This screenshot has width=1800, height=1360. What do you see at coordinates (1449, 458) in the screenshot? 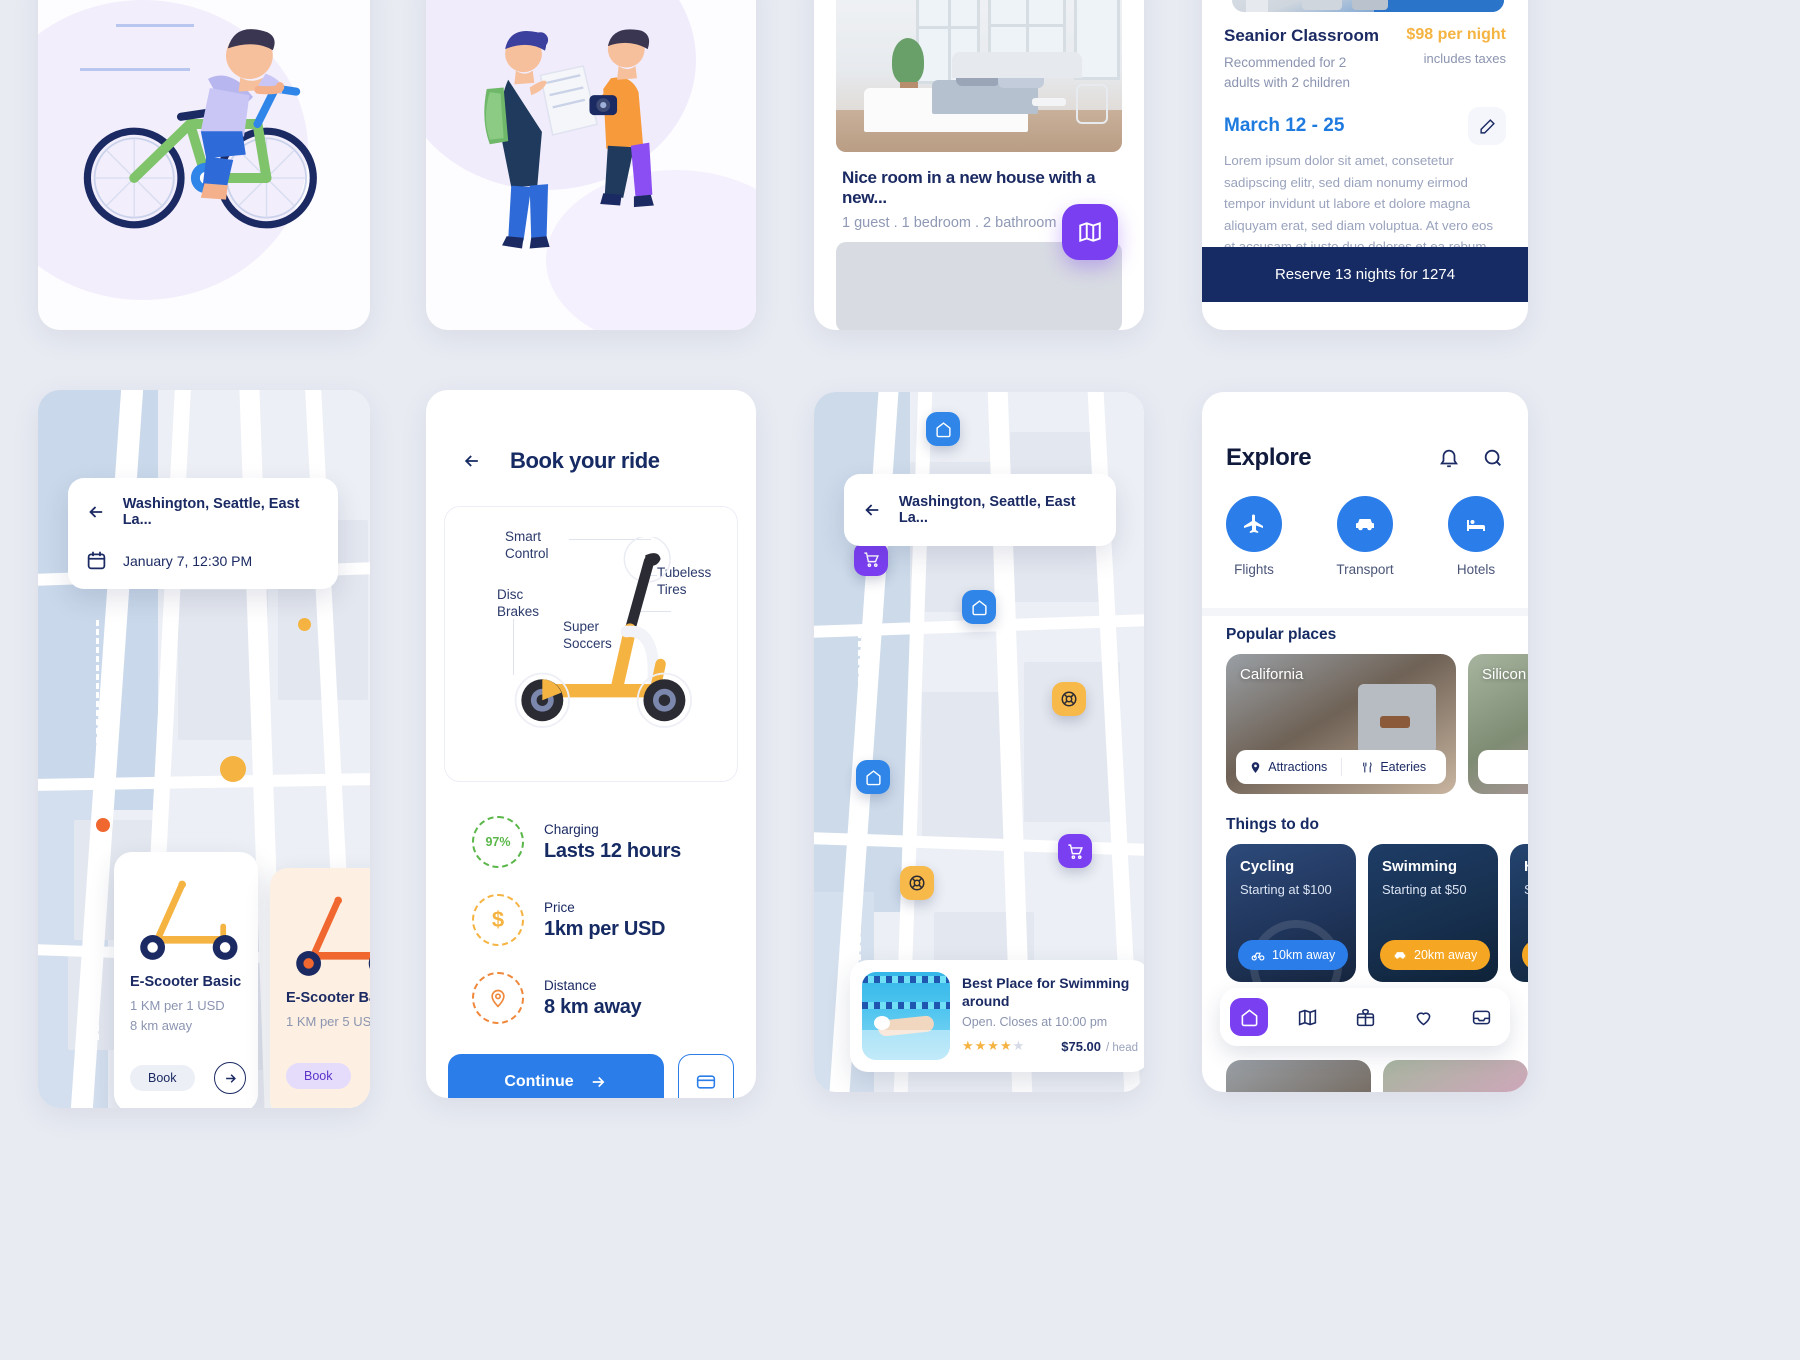
I see `bell-icon` at bounding box center [1449, 458].